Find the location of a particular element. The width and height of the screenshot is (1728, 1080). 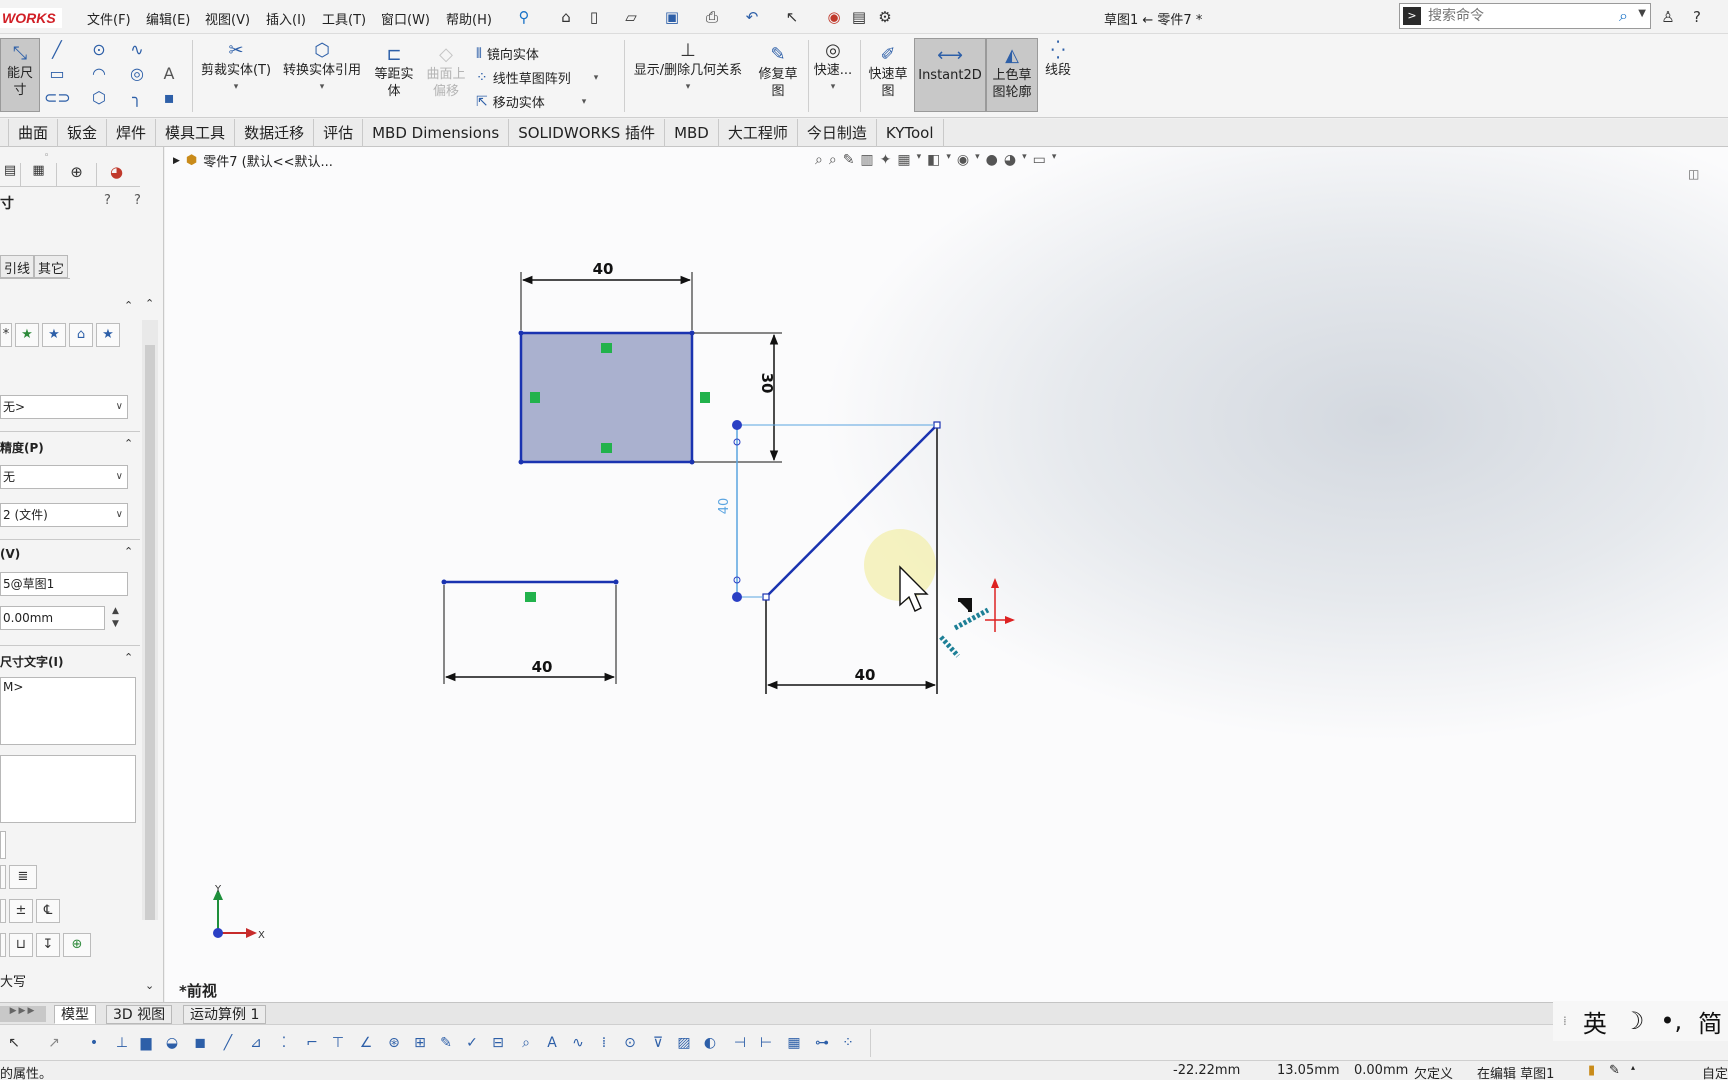

convert-entities-button: ⬡ 转换实体引用 ▾ is located at coordinates (322, 68).